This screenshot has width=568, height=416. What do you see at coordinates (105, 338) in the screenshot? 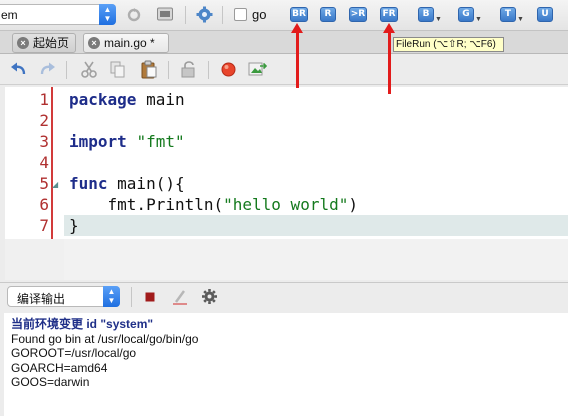
I see `output-line: Found go bin at /usr/local/go/bin/go` at bounding box center [105, 338].